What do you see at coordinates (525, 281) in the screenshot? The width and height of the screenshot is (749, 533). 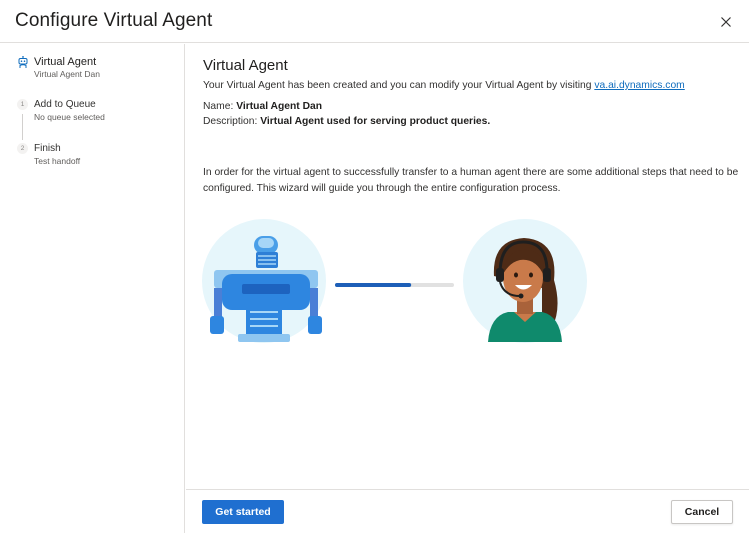 I see `human-agent-headset-icon` at bounding box center [525, 281].